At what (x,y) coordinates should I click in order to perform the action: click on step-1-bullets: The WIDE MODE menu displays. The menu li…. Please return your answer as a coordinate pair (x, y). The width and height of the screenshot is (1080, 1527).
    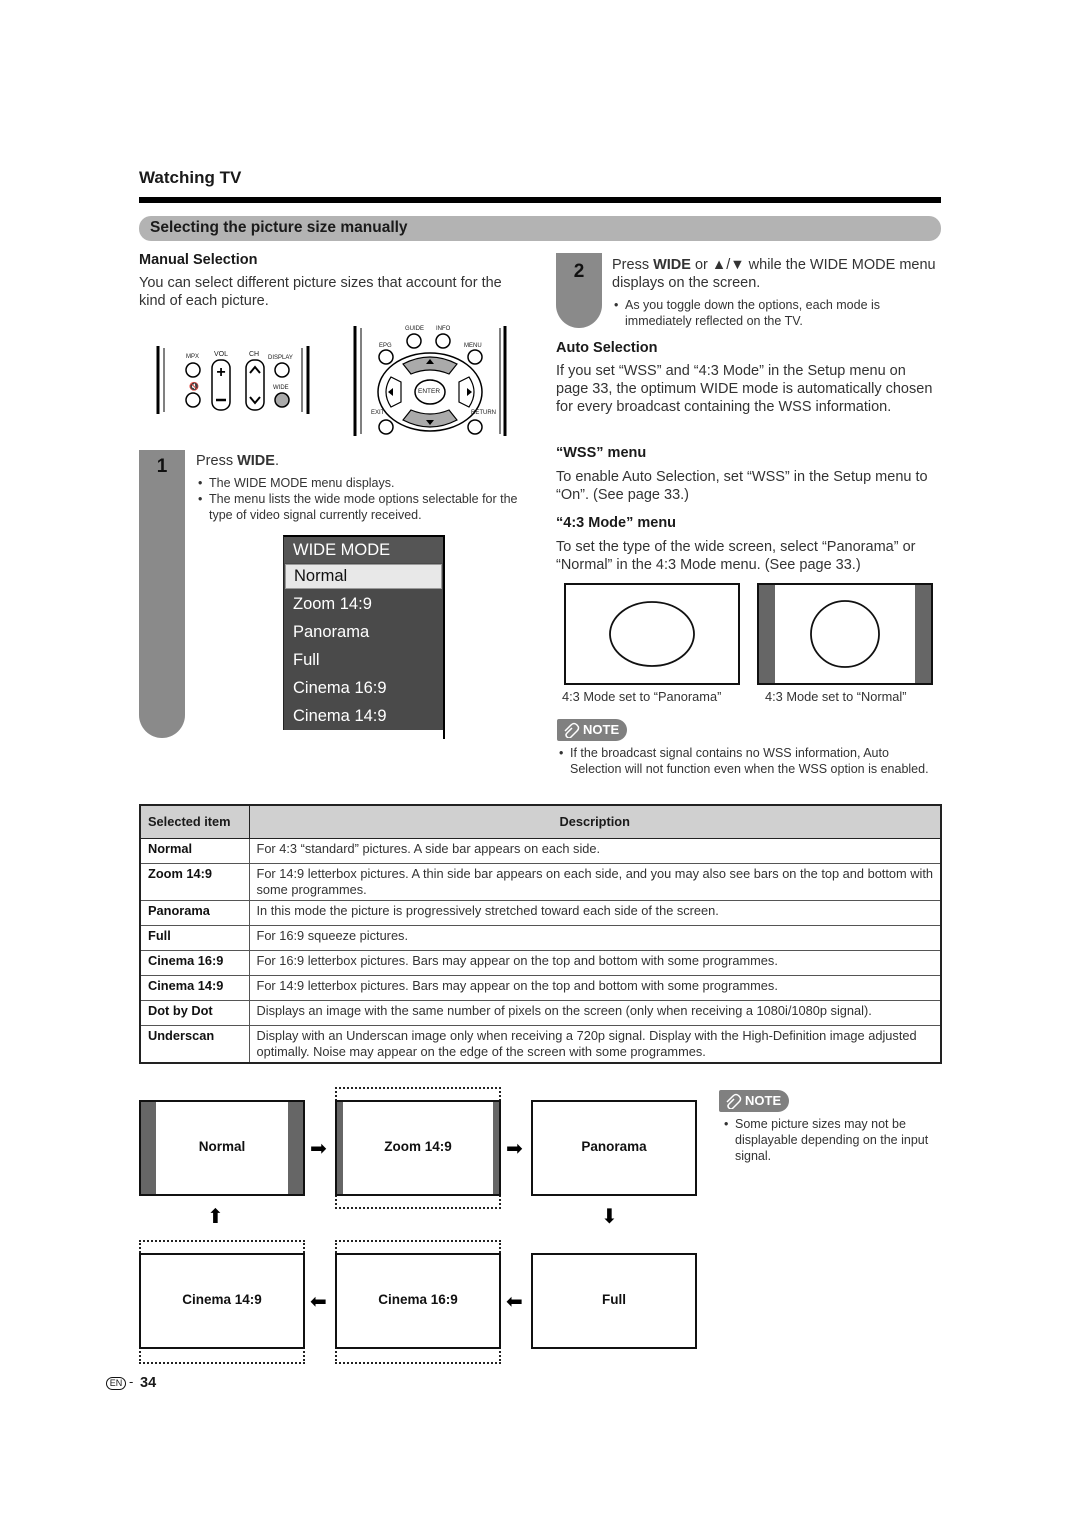
    Looking at the image, I should click on (360, 499).